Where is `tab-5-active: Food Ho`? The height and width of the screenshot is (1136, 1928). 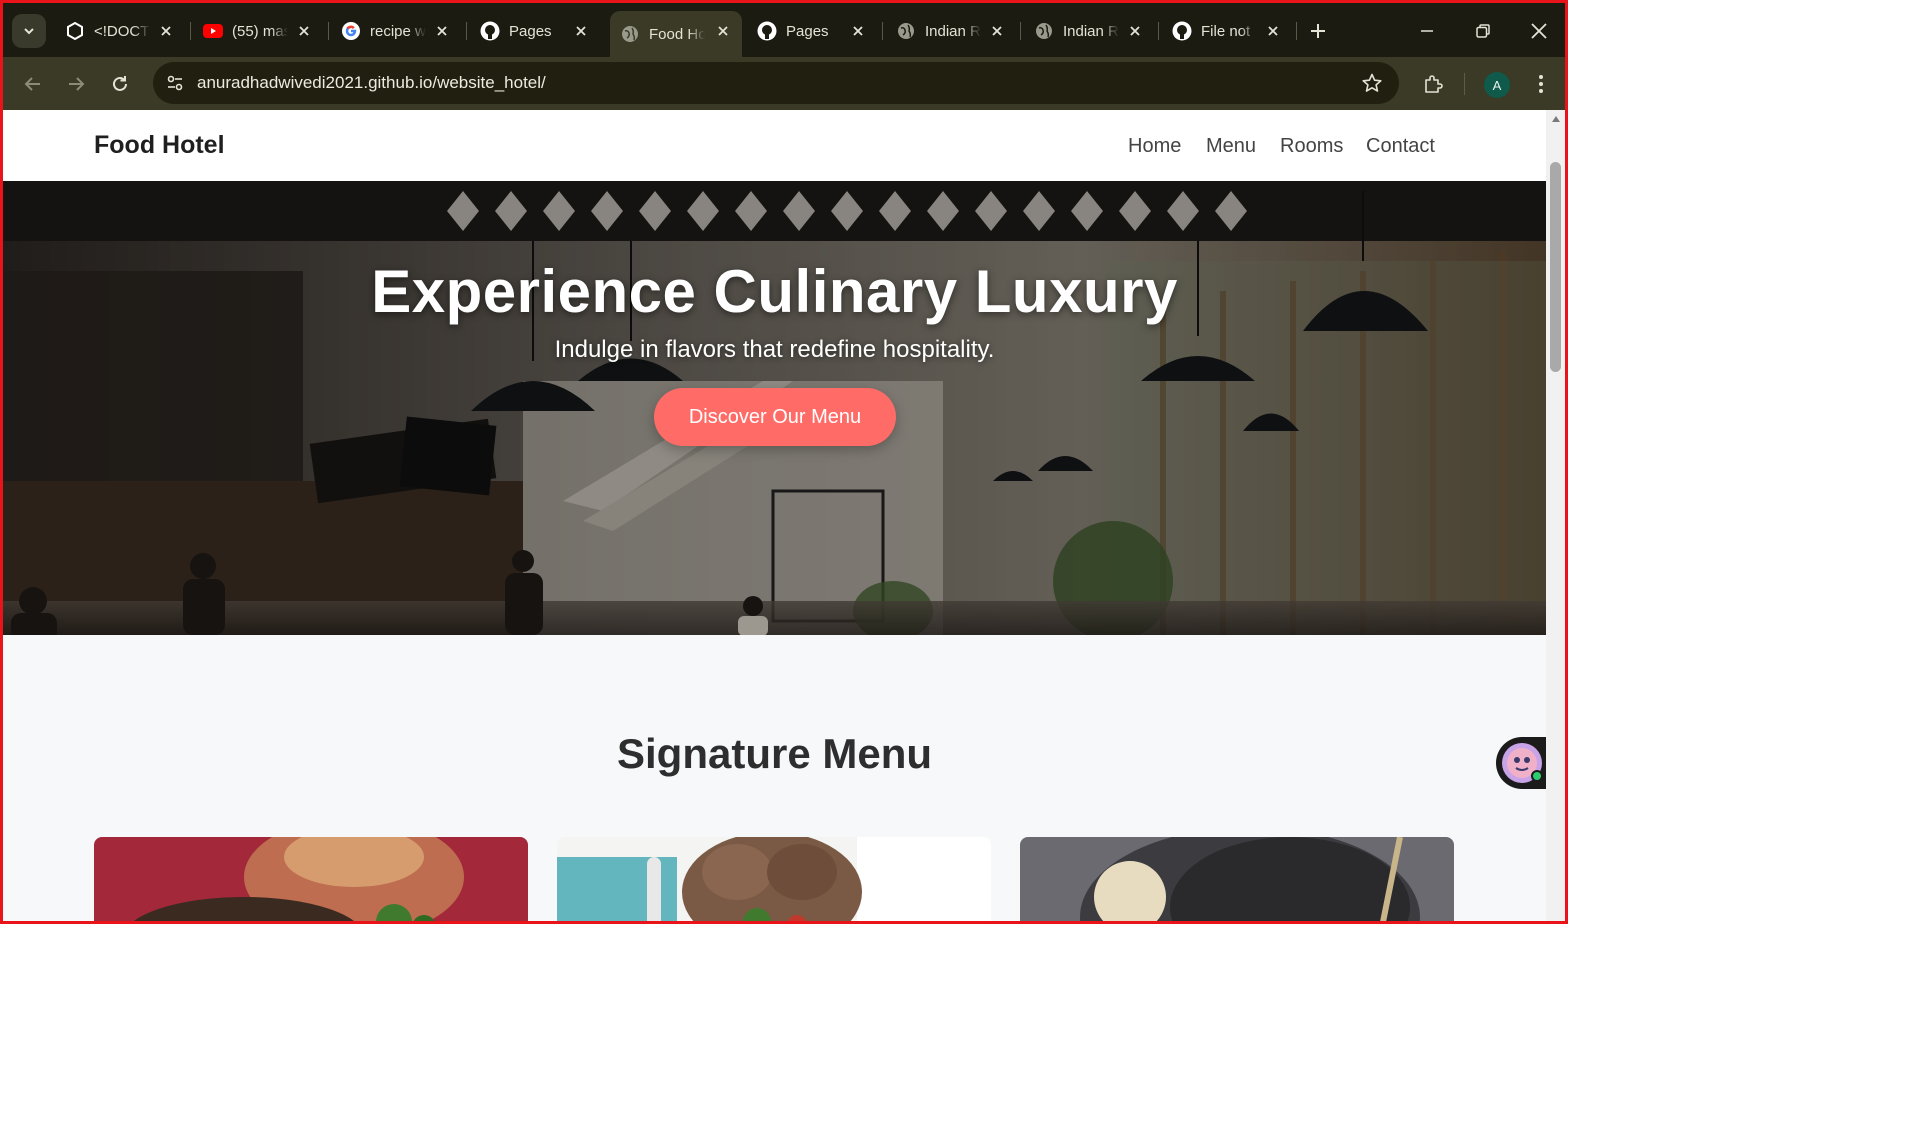 tab-5-active: Food Ho is located at coordinates (676, 34).